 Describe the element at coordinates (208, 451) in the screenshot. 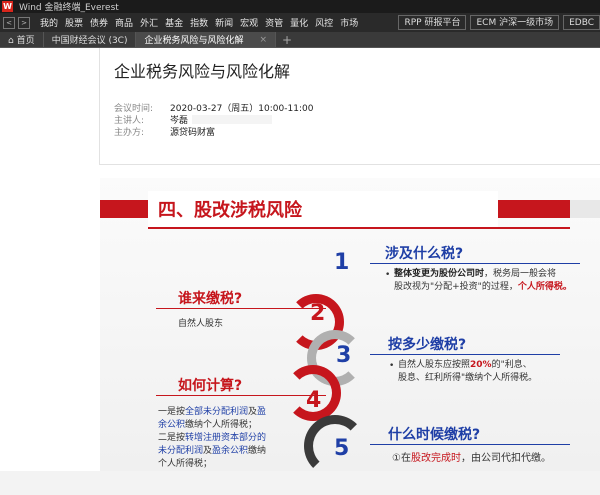

I see `left2-l4b: 及` at that location.